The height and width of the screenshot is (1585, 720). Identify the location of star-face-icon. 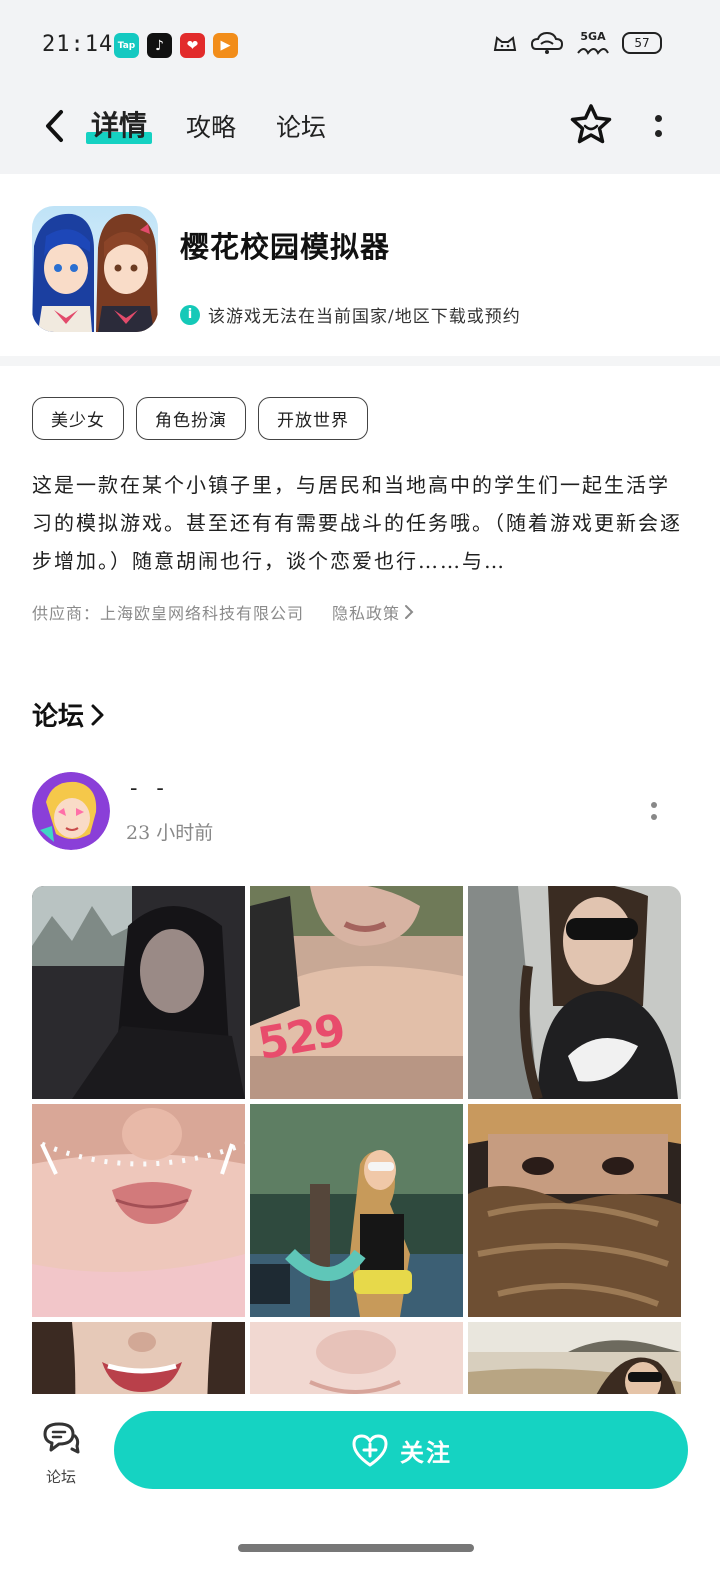
(591, 124).